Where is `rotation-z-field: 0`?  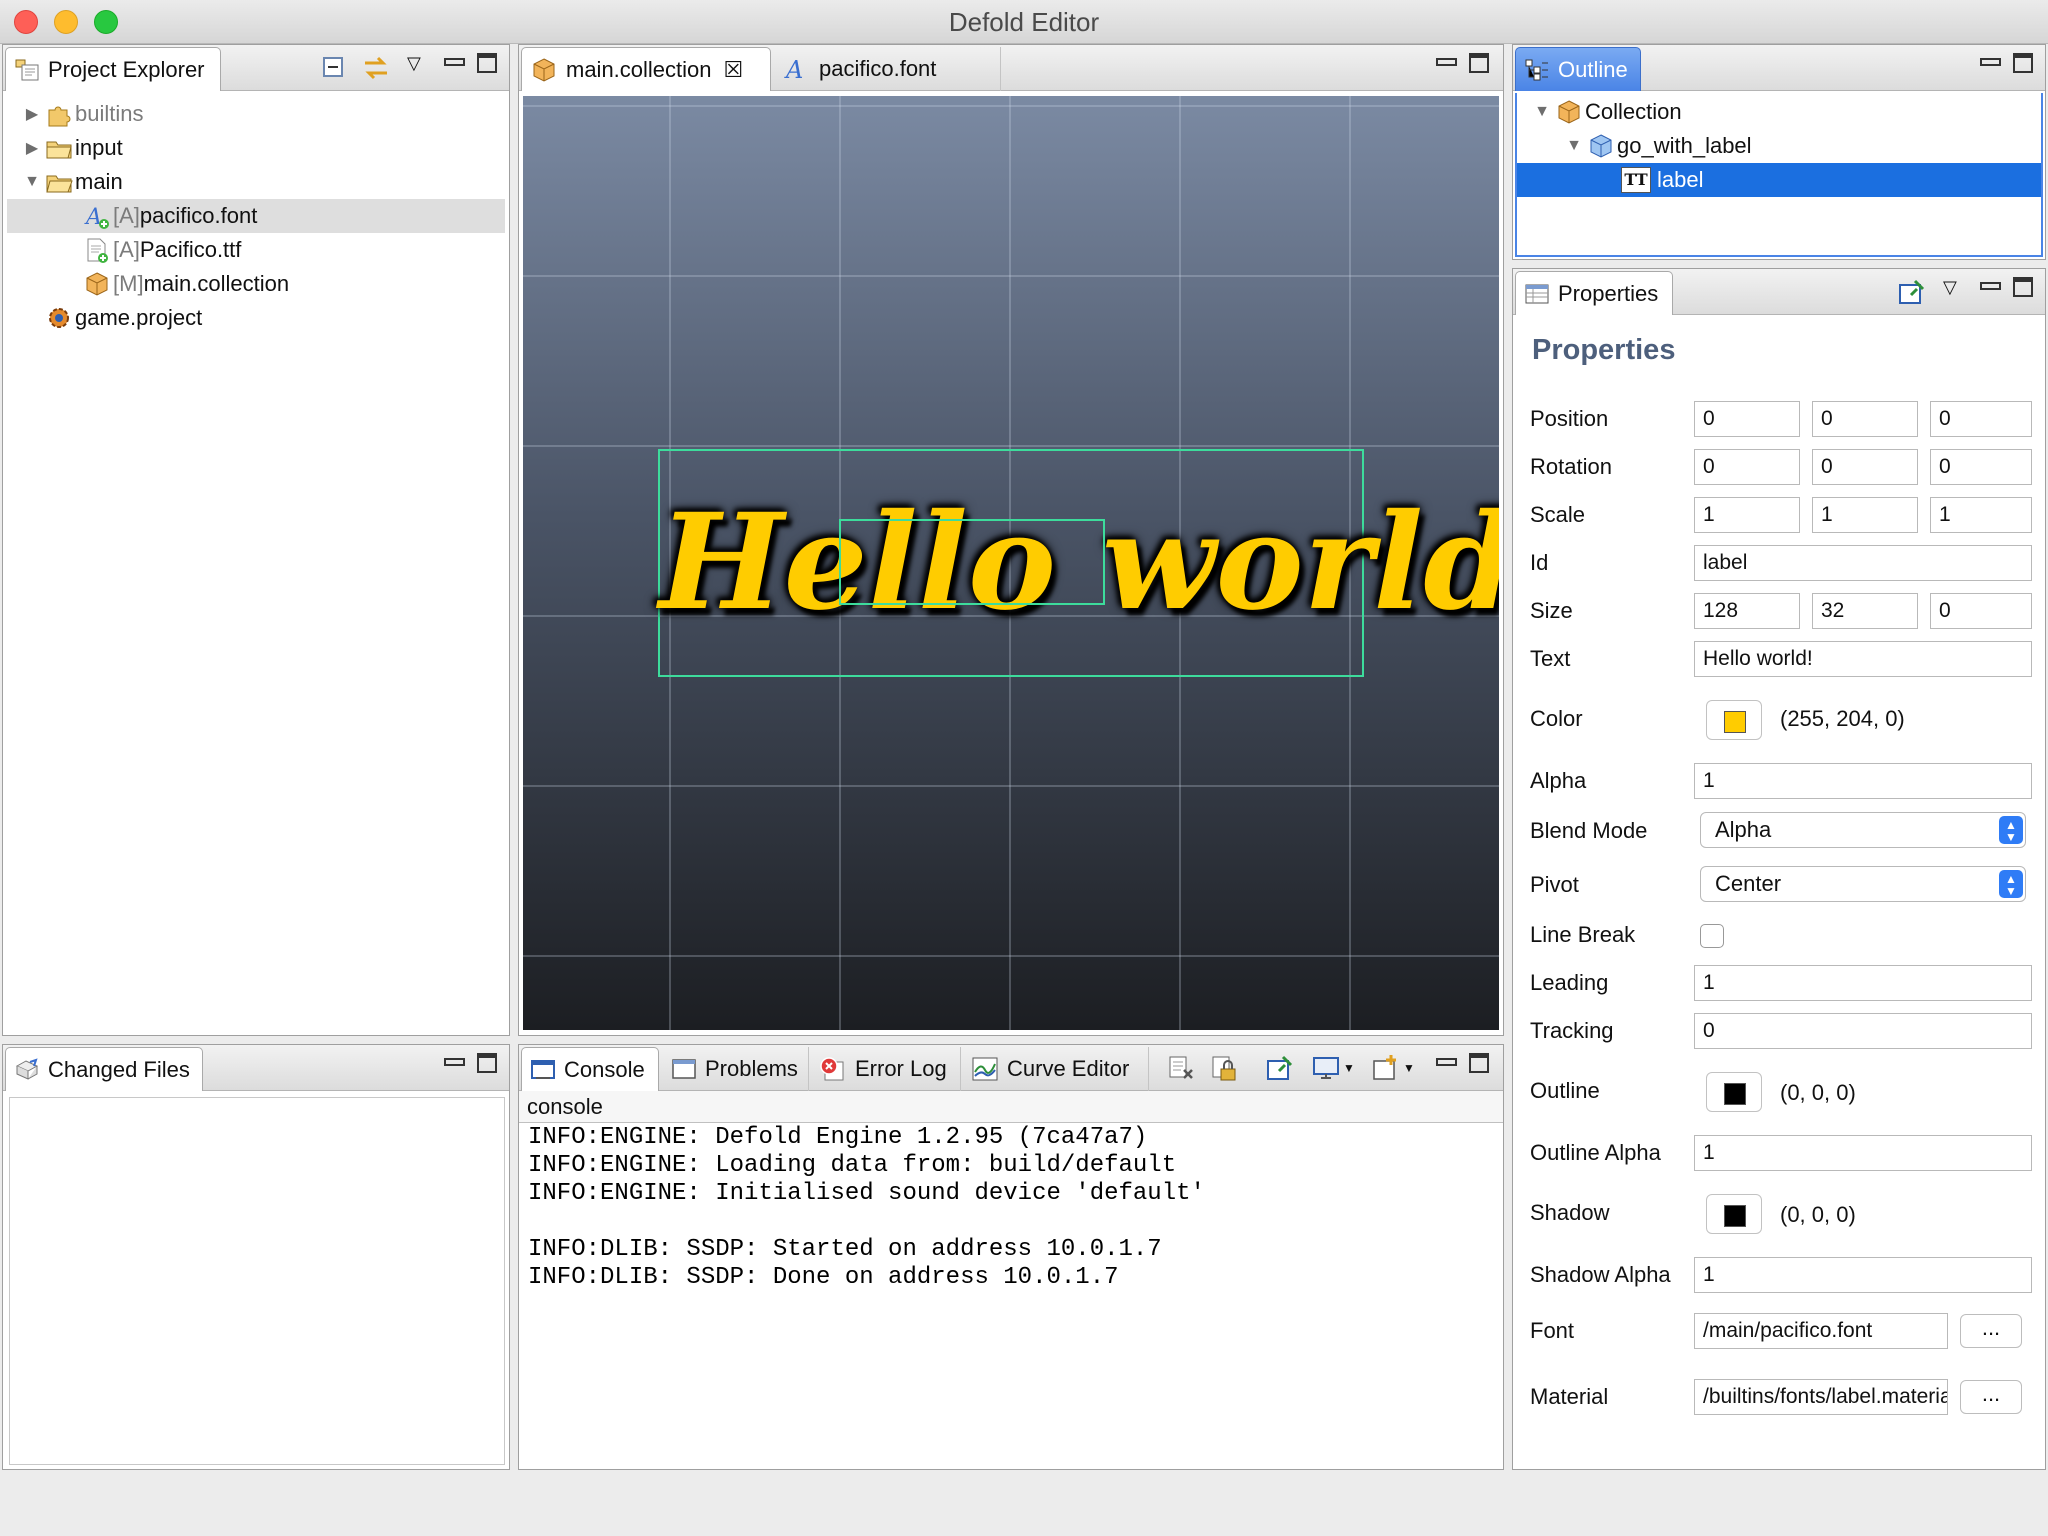
rotation-z-field: 0 is located at coordinates (1981, 467).